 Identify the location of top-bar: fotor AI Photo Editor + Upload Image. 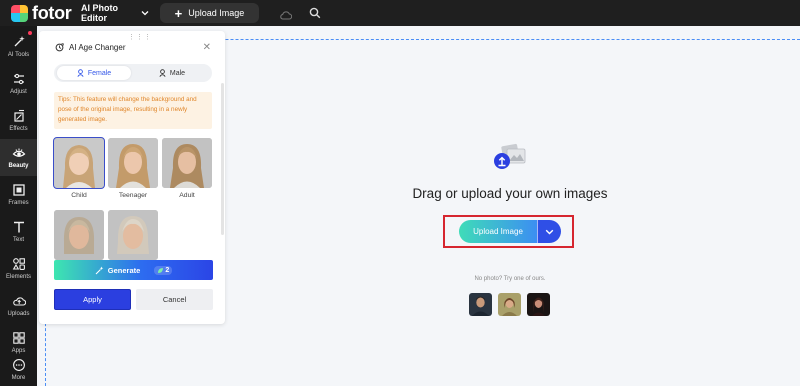
(400, 13).